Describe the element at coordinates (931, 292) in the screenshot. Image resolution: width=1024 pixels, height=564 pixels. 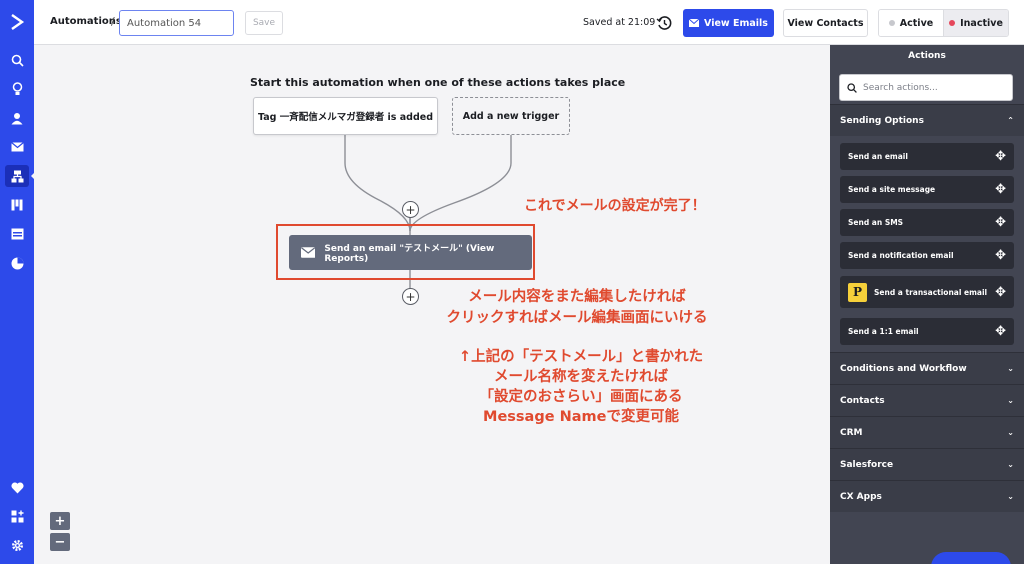
I see `action-label: Send a transactional email` at that location.